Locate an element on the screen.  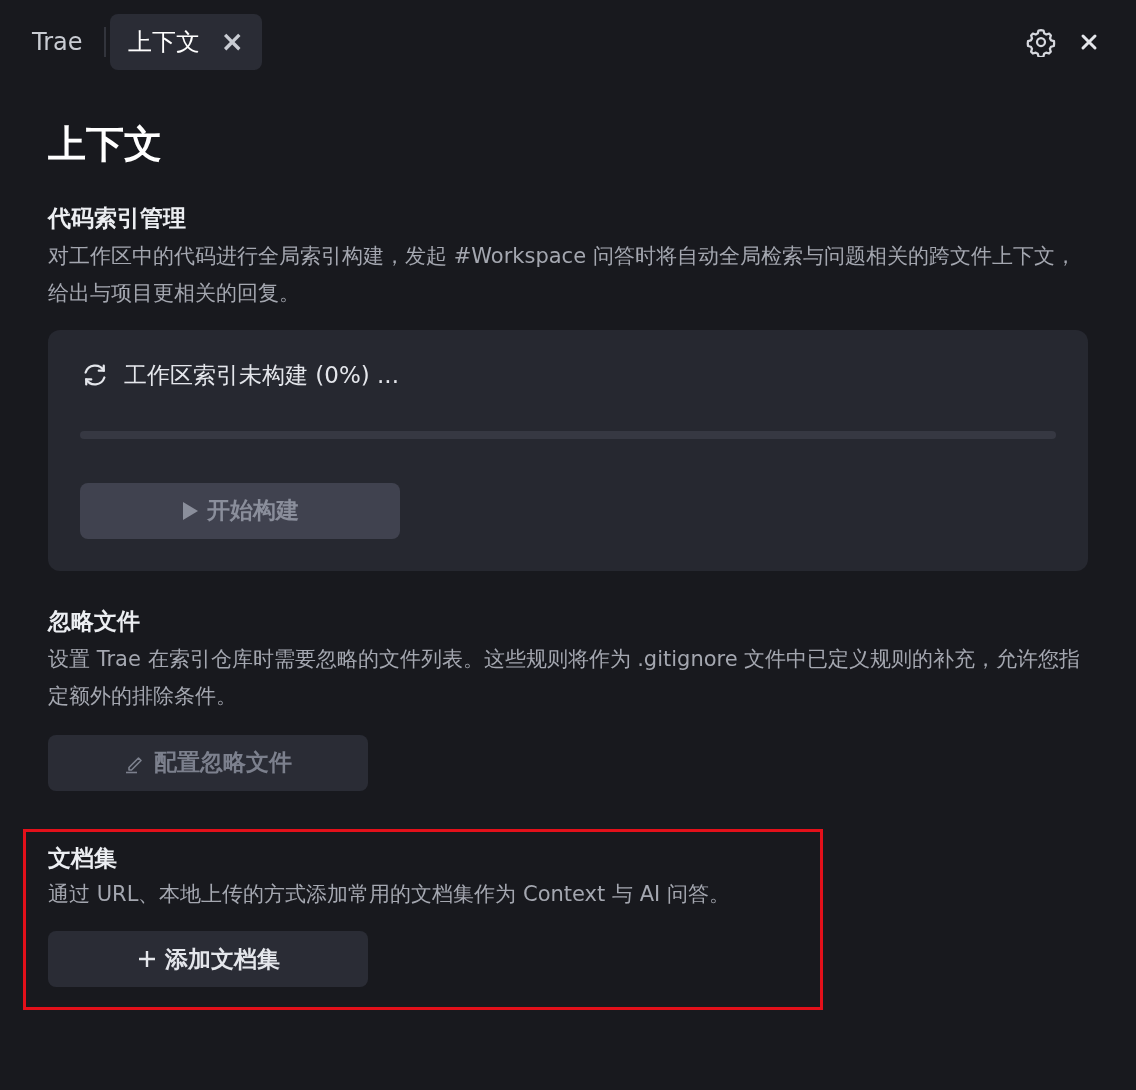
play-icon is located at coordinates (190, 510).